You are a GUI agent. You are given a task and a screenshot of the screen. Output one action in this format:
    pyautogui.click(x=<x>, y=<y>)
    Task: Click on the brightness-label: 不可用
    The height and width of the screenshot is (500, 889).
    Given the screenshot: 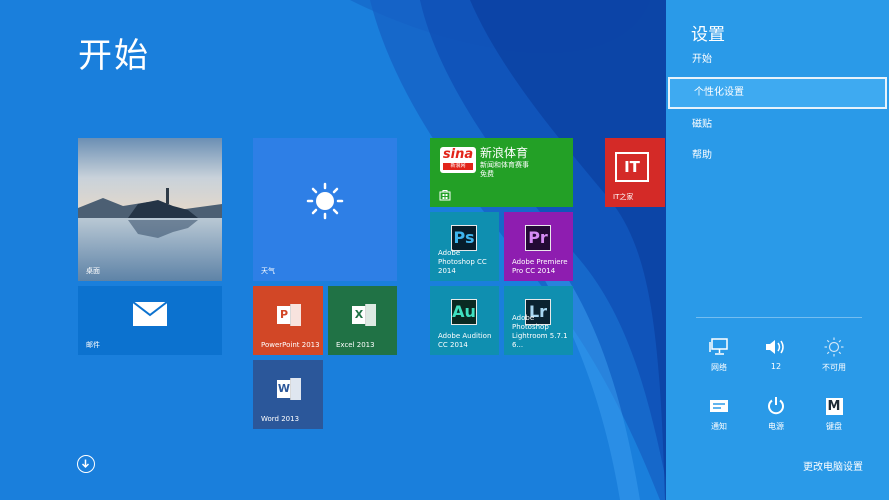 What is the action you would take?
    pyautogui.click(x=834, y=367)
    